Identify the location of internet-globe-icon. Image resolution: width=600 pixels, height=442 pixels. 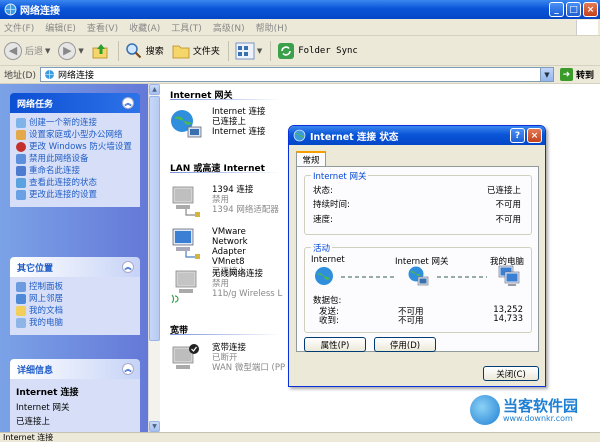
(324, 276).